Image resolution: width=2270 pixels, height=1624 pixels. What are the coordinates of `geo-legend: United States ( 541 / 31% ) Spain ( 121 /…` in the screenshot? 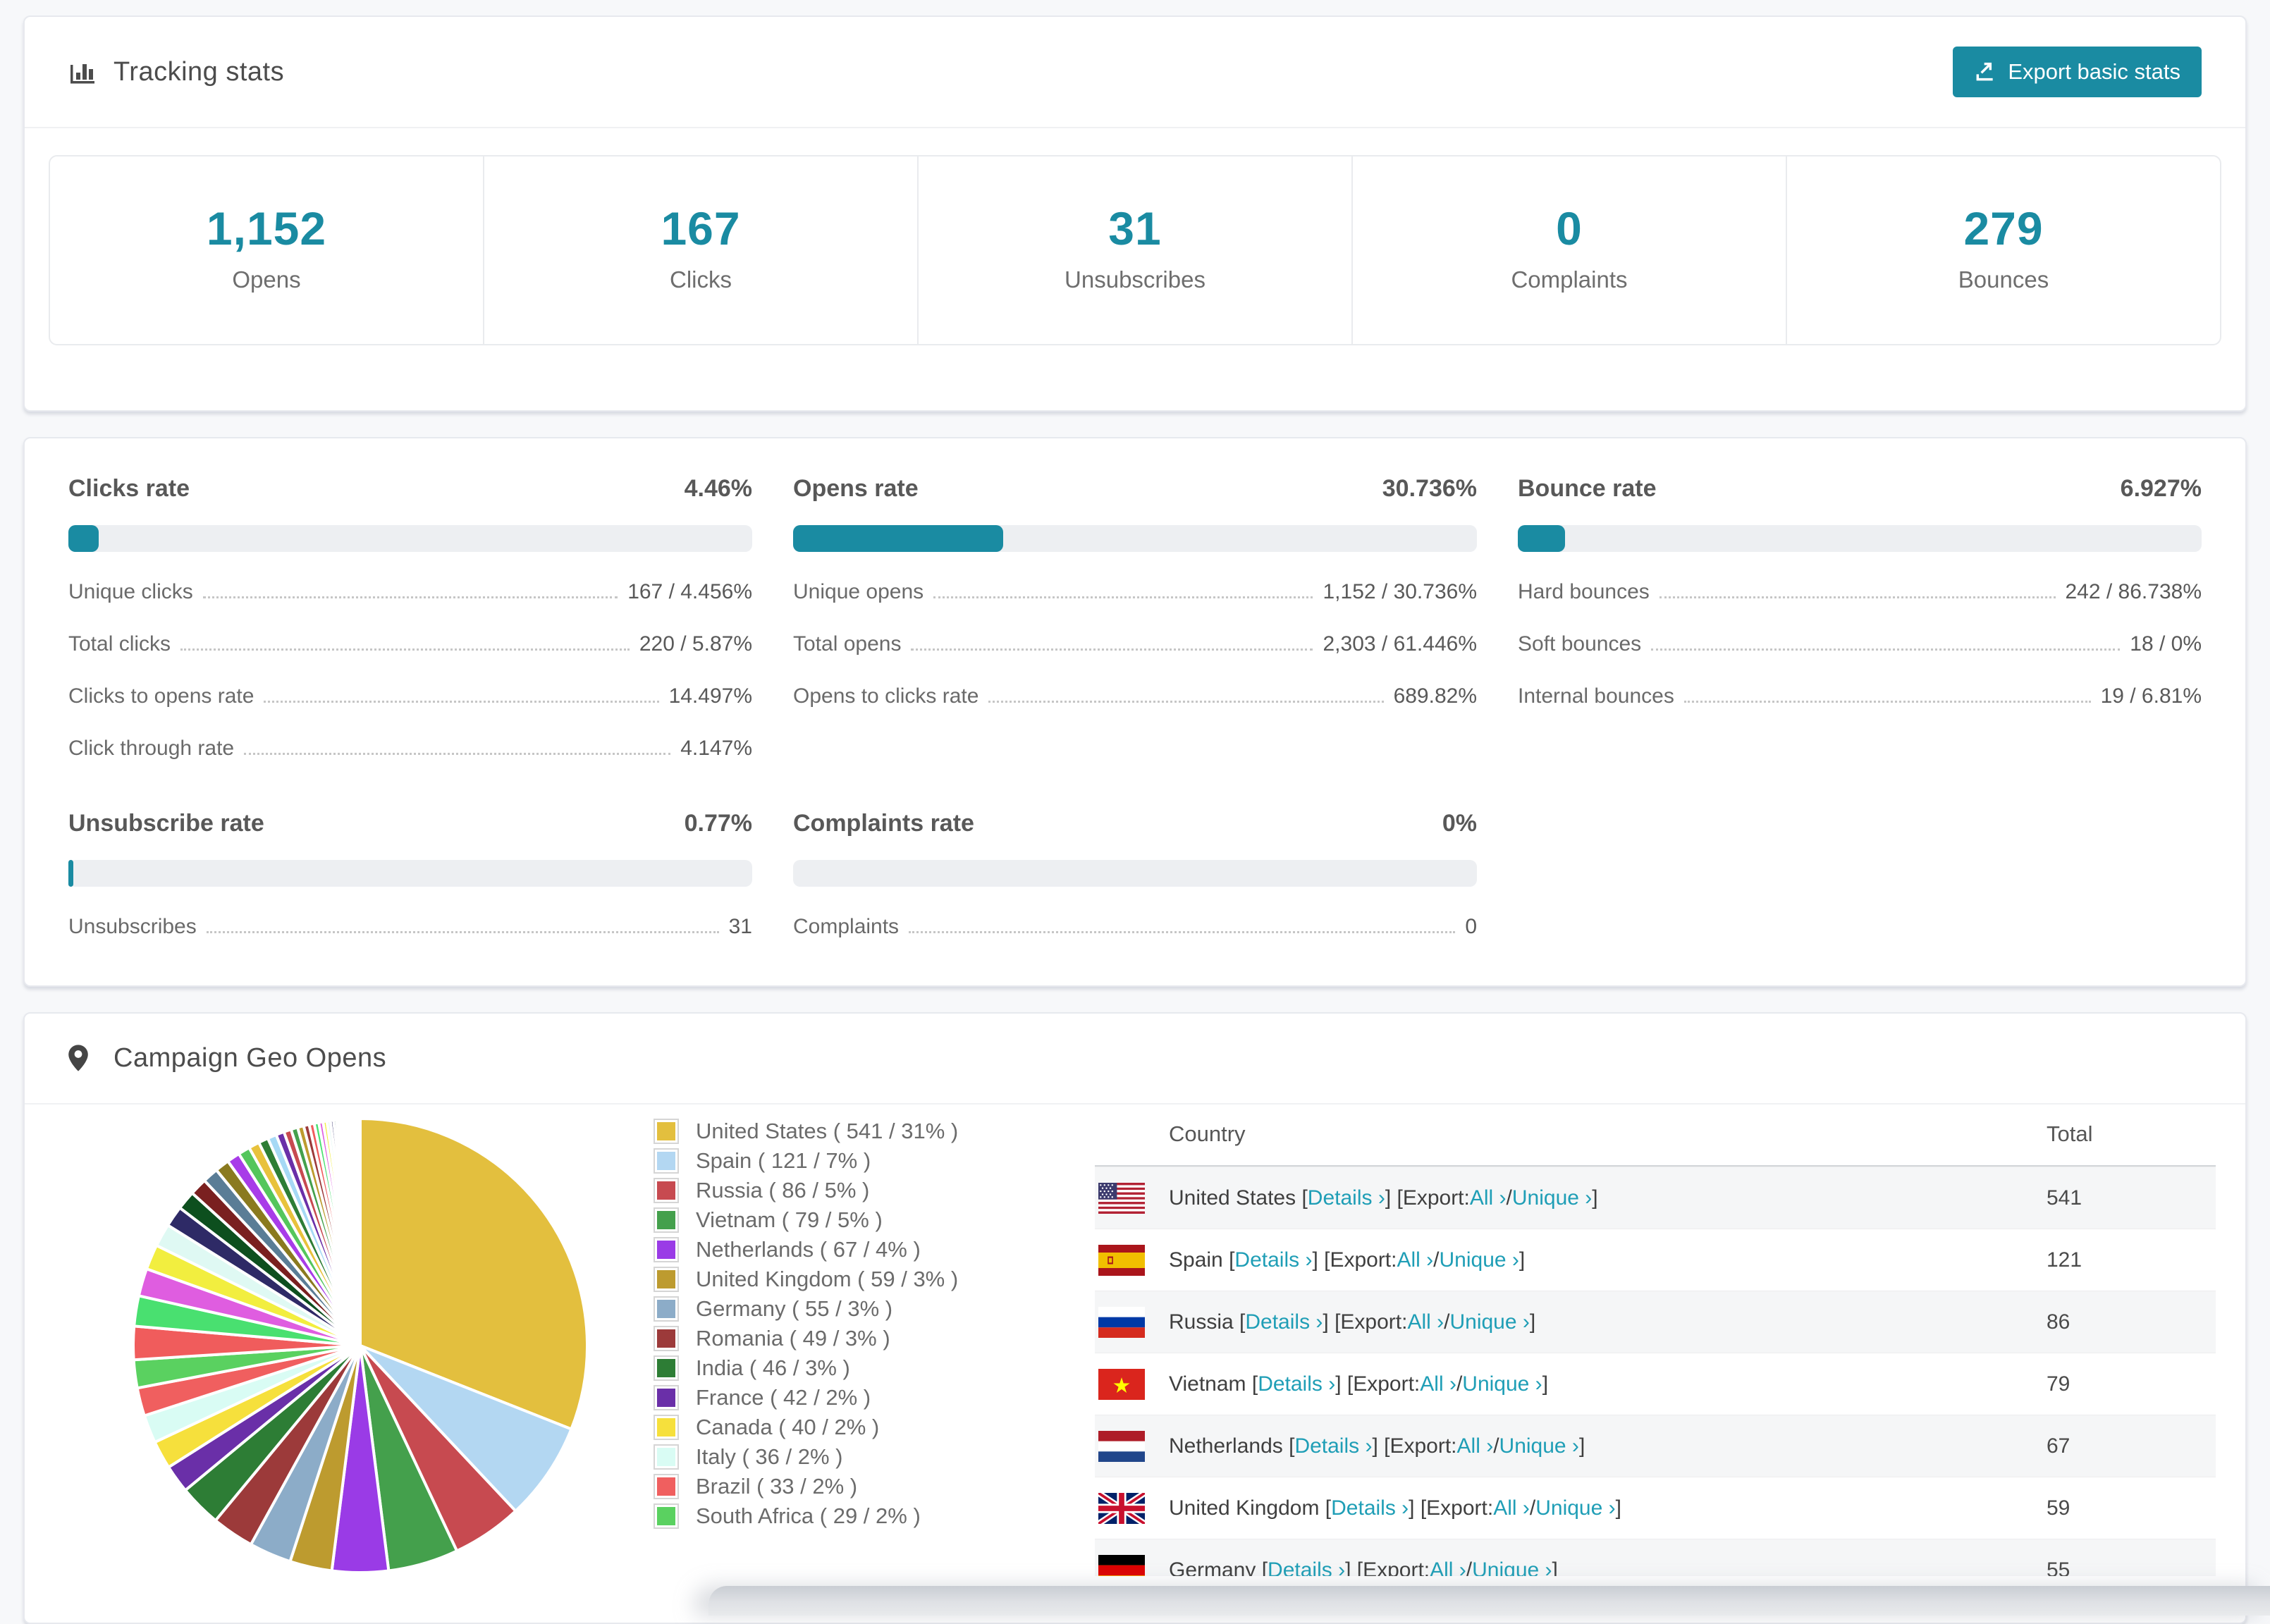 It's located at (822, 1346).